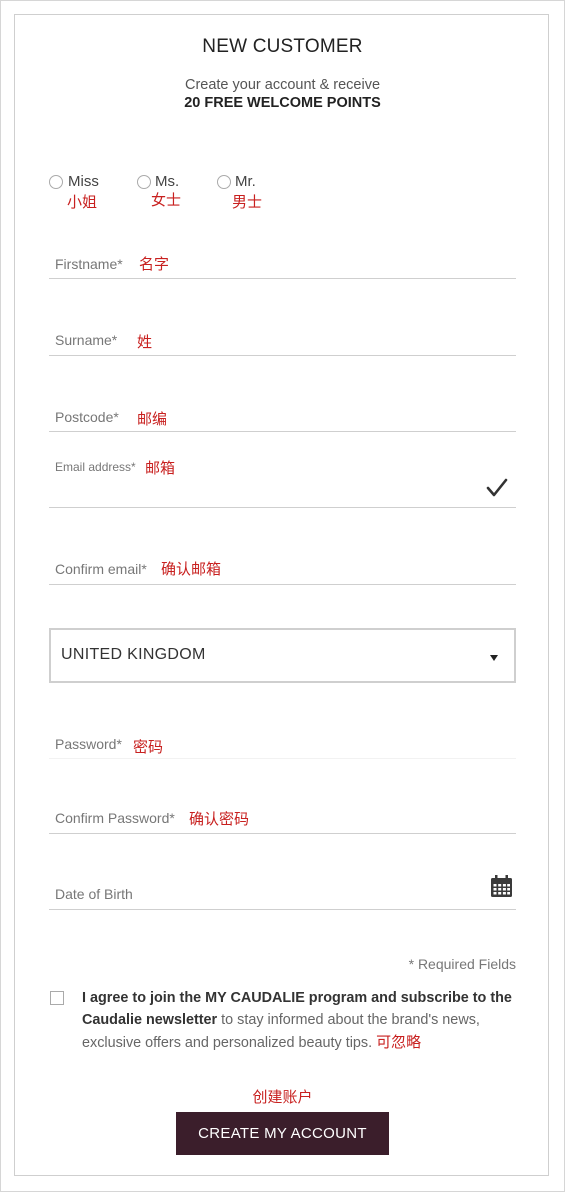  I want to click on radio-label-mr: Mr., so click(245, 181).